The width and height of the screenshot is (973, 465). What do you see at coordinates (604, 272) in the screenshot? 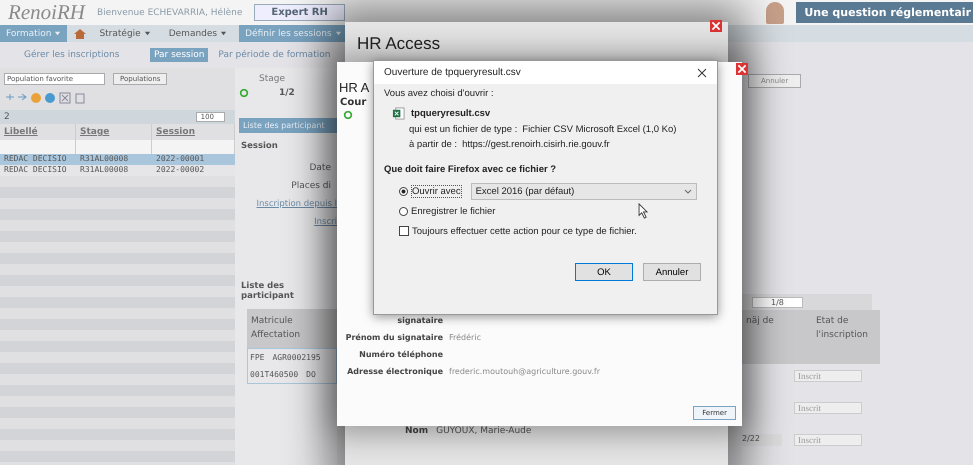
I see `dialog-button: OK` at bounding box center [604, 272].